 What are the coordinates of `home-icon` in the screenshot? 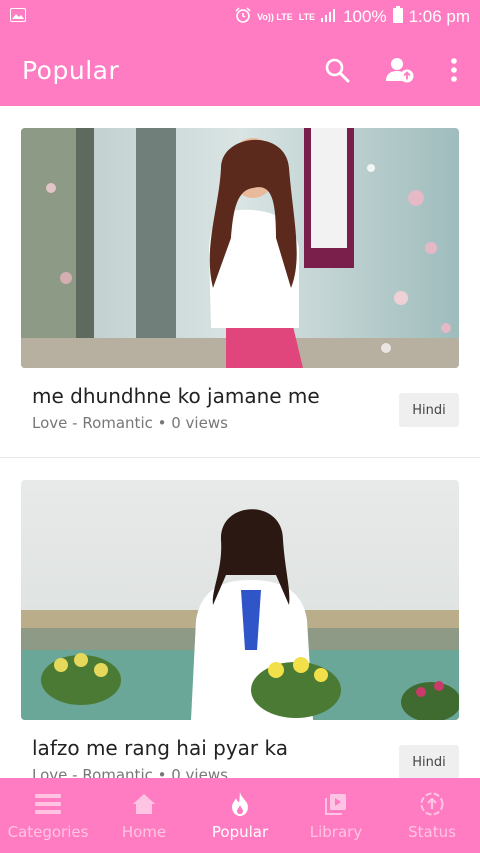 It's located at (144, 804).